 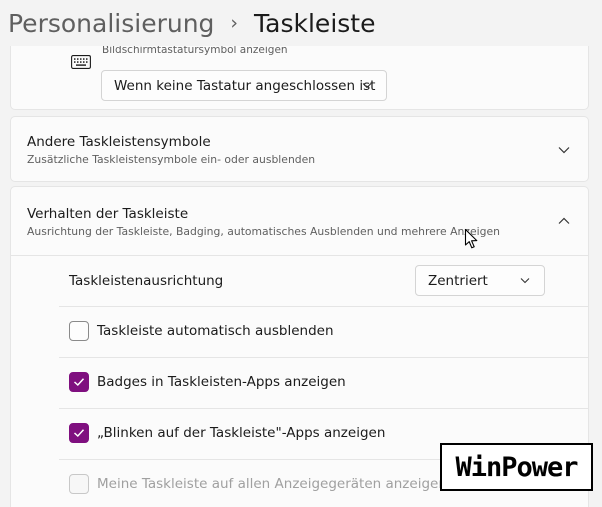 I want to click on other-taskbar-icons-title: Andere Taskleistensymbole, so click(x=119, y=142).